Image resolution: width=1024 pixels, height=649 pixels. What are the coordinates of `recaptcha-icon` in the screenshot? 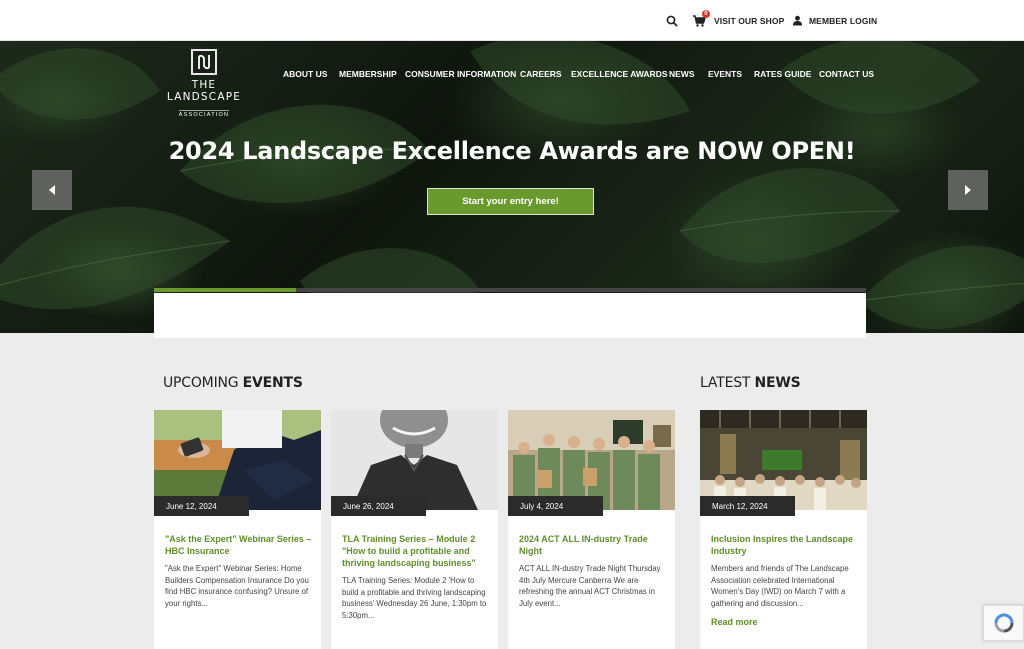 It's located at (1003, 623).